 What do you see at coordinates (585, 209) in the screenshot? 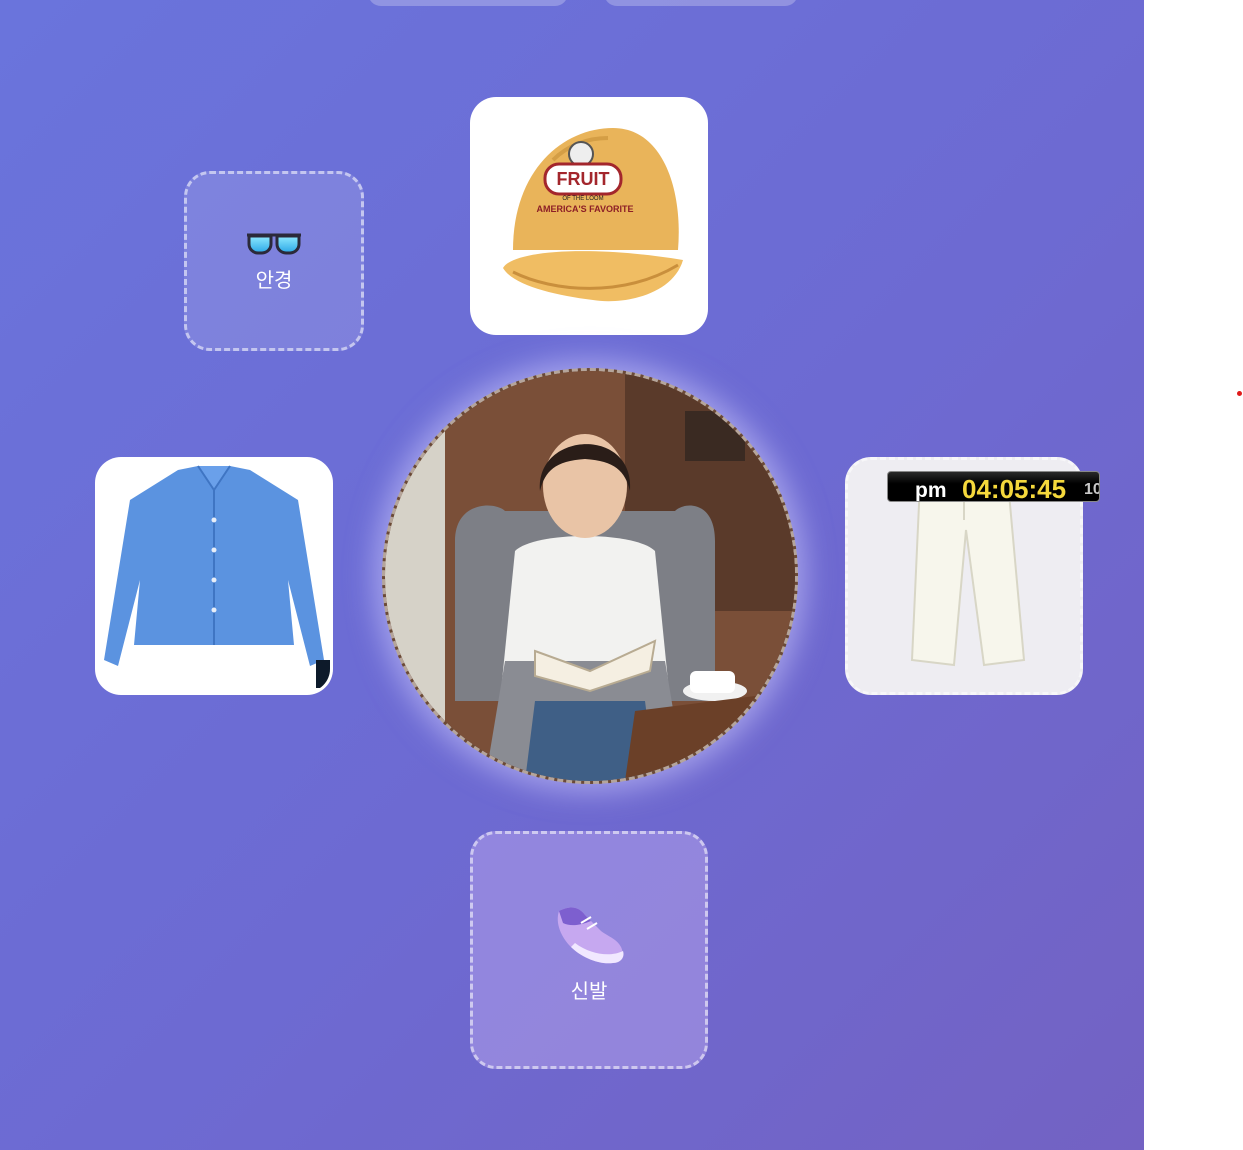
I see `cap-line-text: AMERICA'S FAVORITE` at bounding box center [585, 209].